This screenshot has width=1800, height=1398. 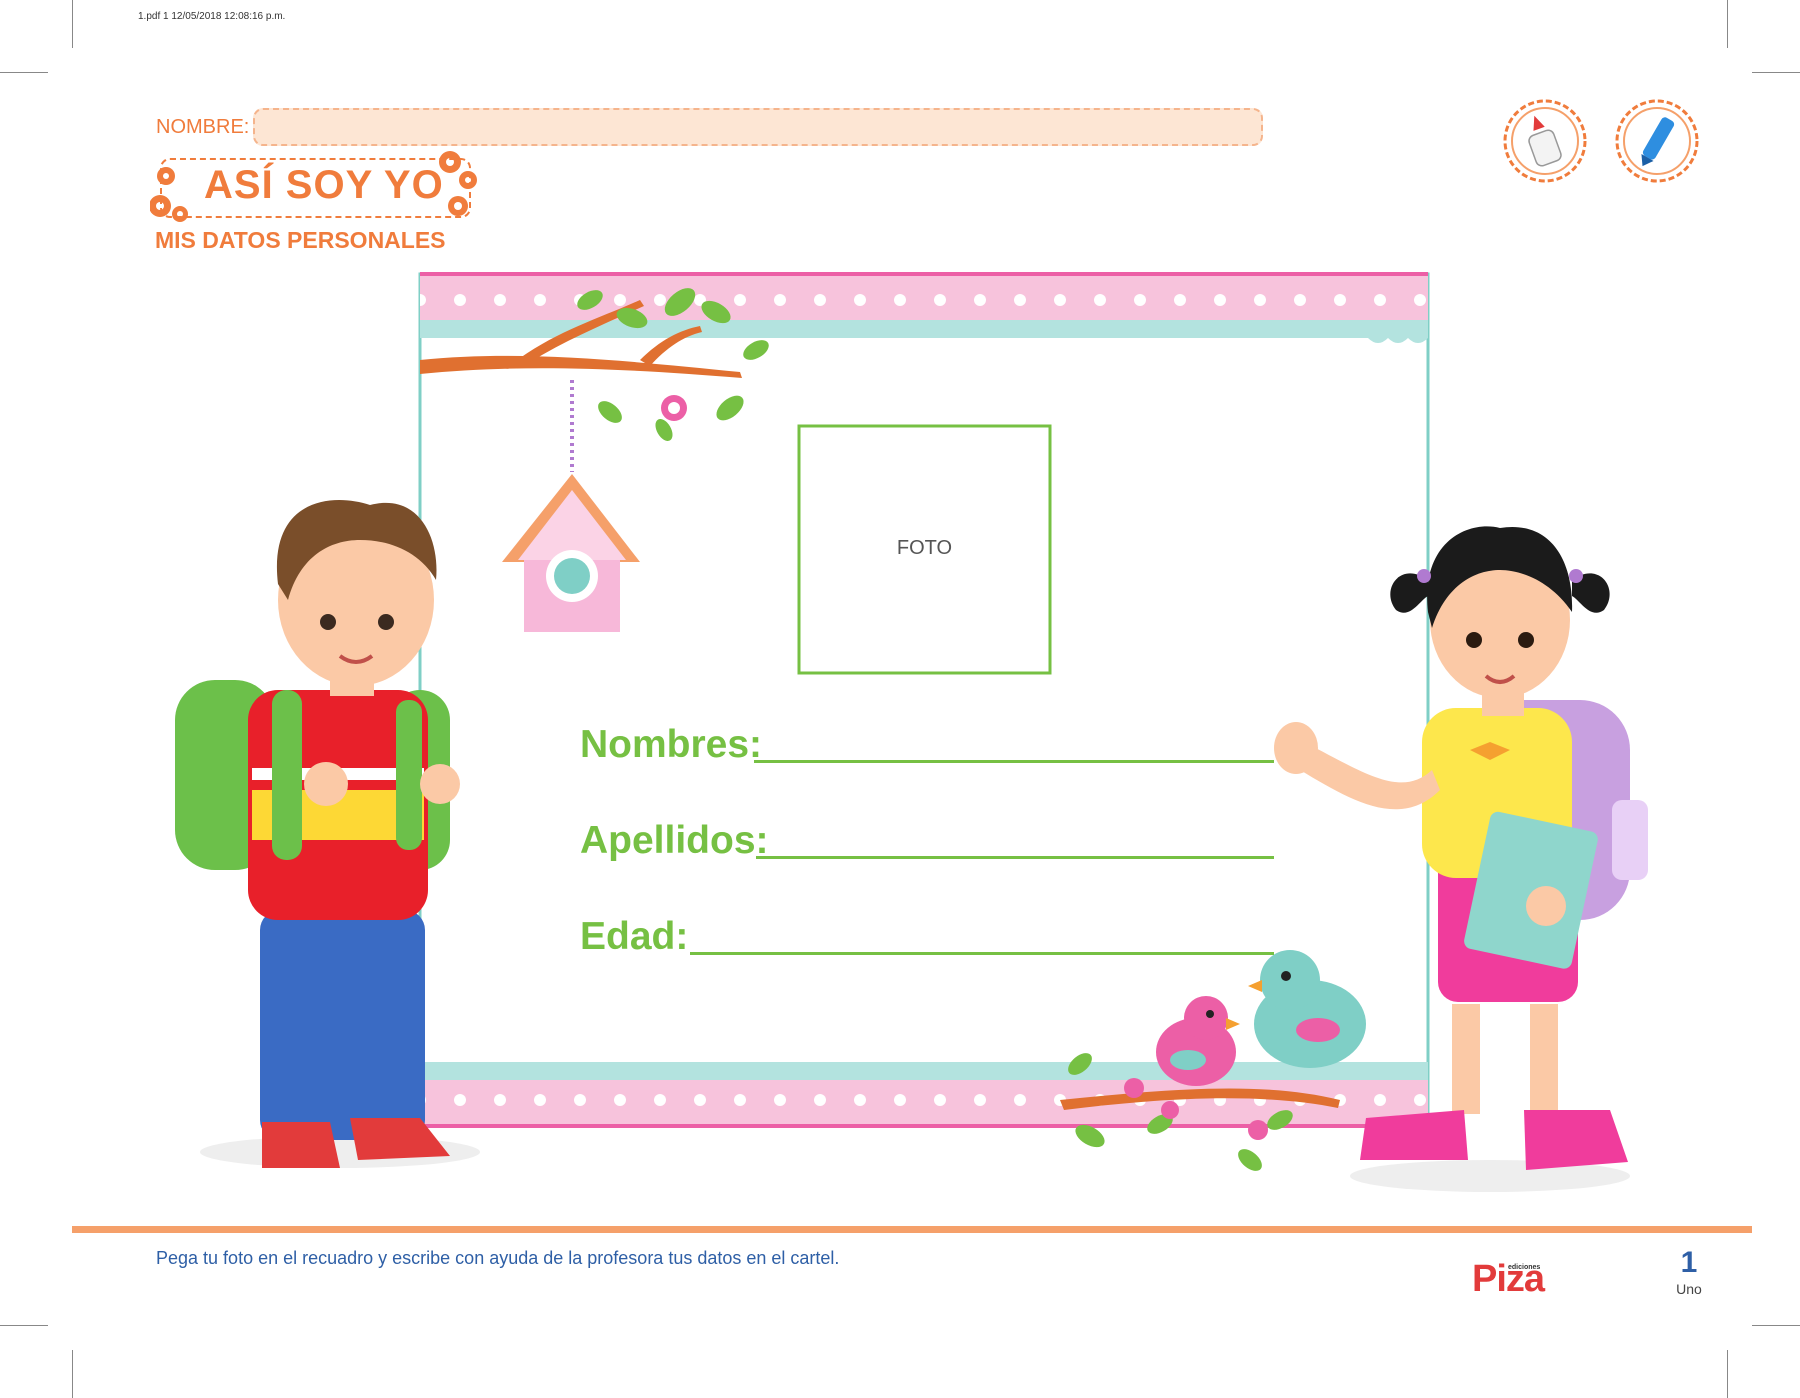 What do you see at coordinates (1508, 1279) in the screenshot?
I see `piza-logo: Piza` at bounding box center [1508, 1279].